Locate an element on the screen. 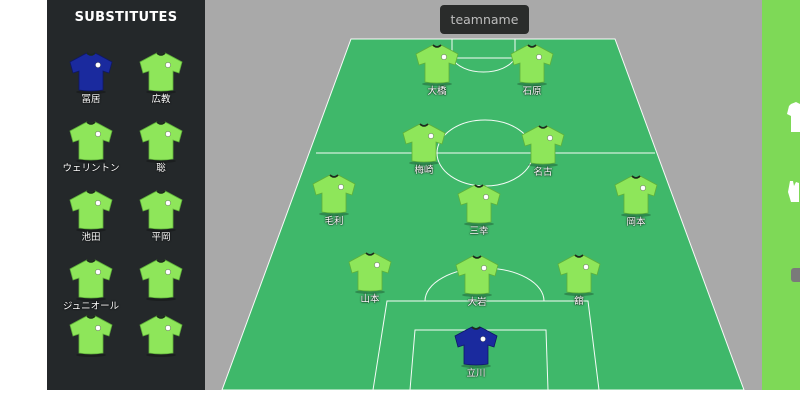 Image resolution: width=800 pixels, height=411 pixels. lineup-player: 毛利 is located at coordinates (334, 200).